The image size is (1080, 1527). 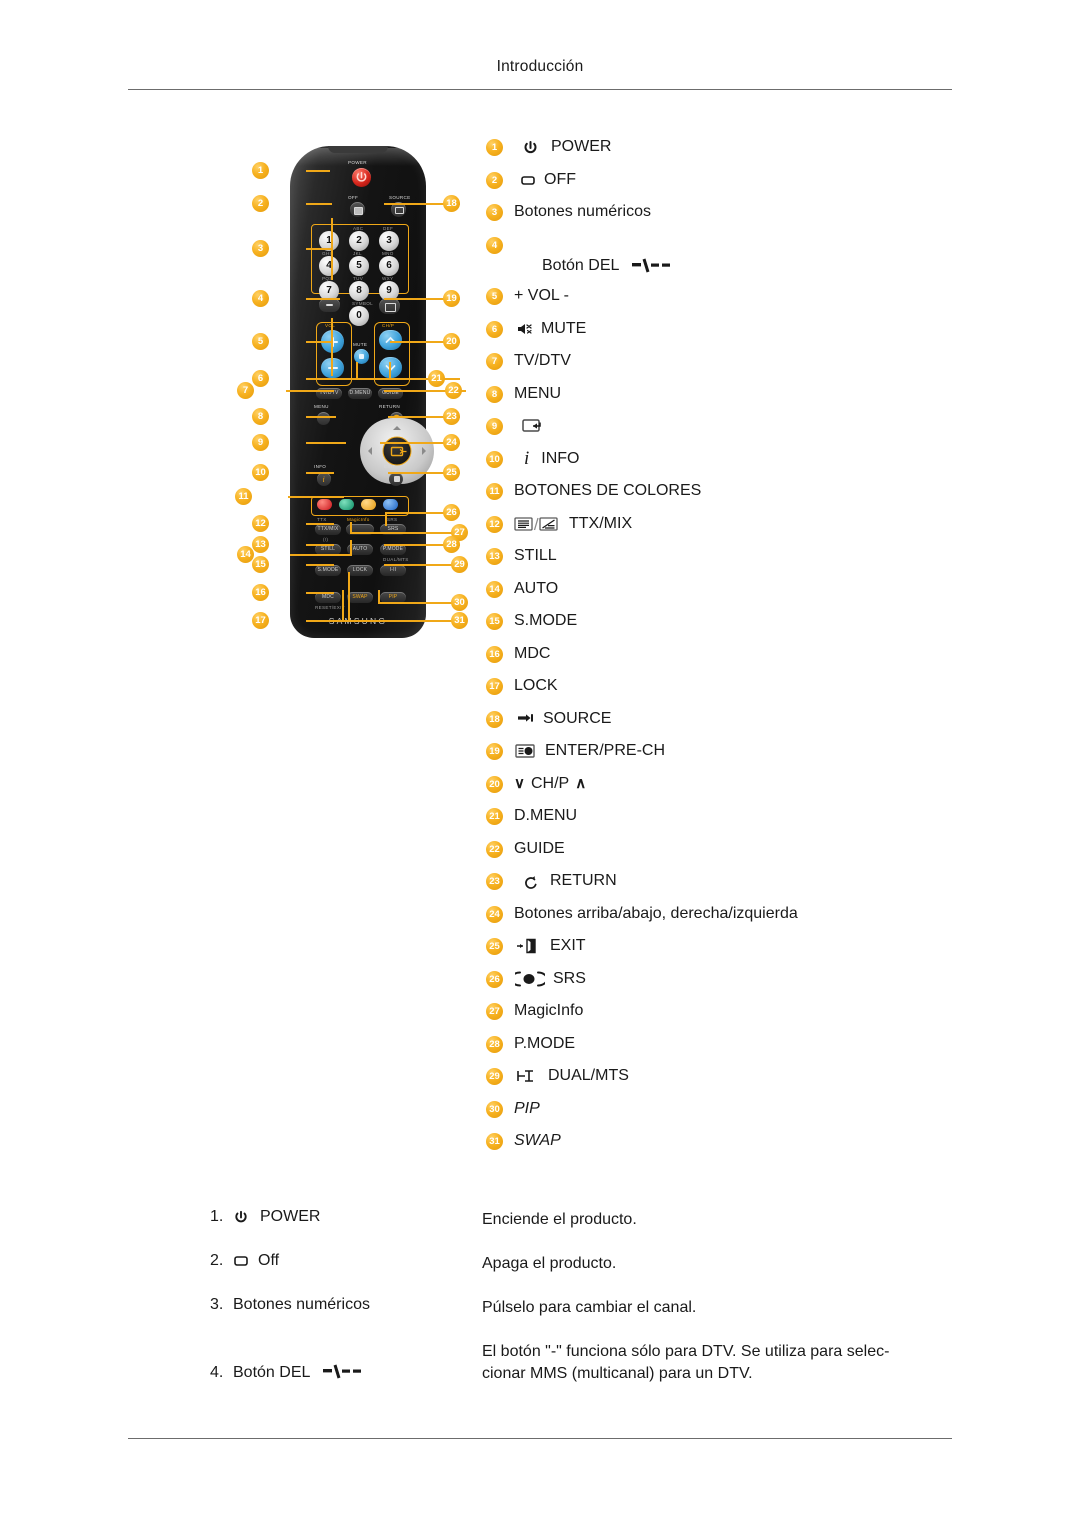 I want to click on remote-mdc-sub-label: RESET/EXIT, so click(x=330, y=607).